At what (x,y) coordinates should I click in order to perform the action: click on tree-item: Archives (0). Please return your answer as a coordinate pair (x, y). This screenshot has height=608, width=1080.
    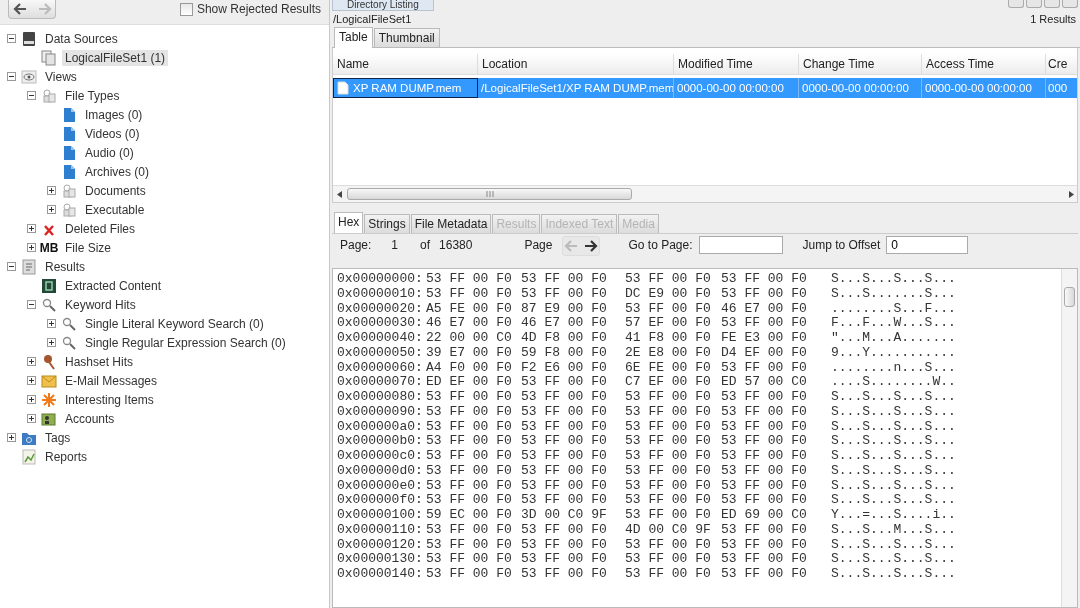
    Looking at the image, I should click on (117, 171).